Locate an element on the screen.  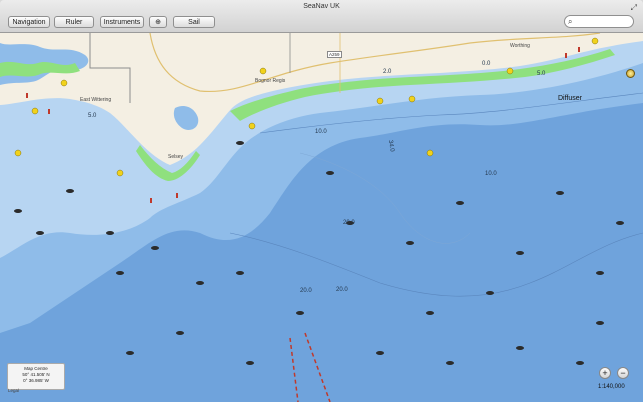
scale-label: 1:140,000 is located at coordinates (611, 387).